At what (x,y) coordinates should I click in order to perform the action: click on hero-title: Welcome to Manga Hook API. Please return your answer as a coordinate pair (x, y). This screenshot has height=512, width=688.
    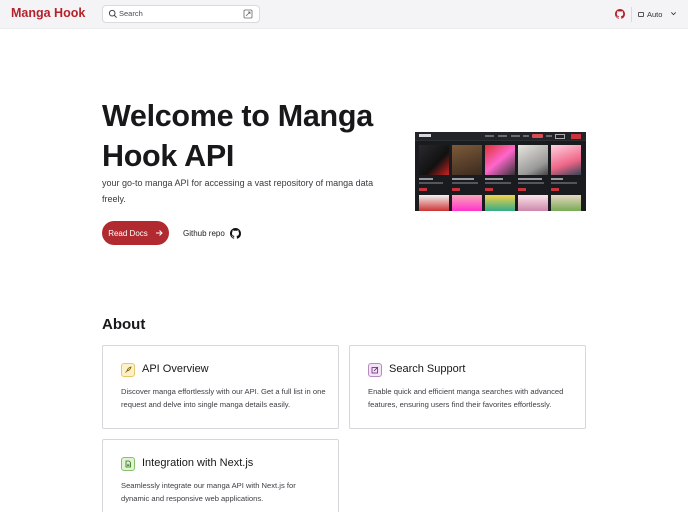
    Looking at the image, I should click on (237, 136).